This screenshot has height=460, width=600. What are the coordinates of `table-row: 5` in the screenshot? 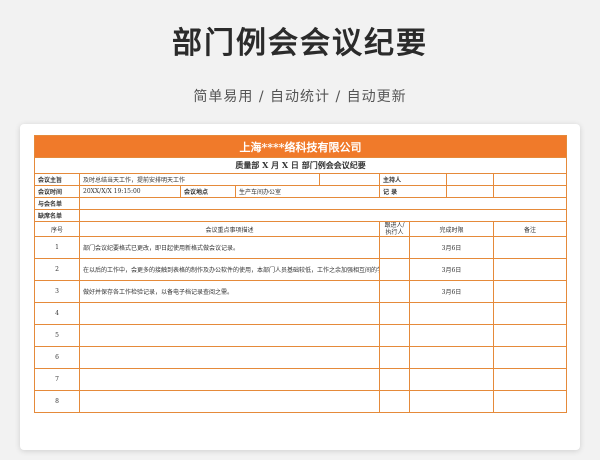 It's located at (301, 335).